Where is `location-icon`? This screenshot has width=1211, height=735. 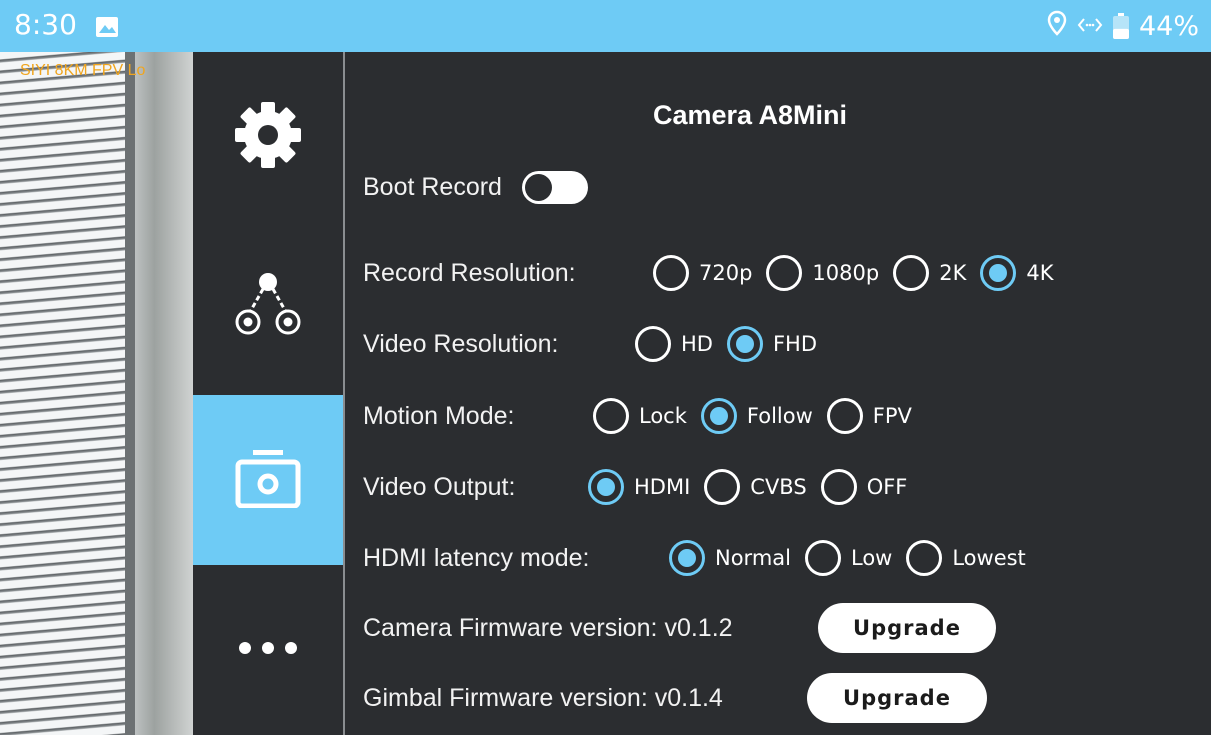 location-icon is located at coordinates (1057, 26).